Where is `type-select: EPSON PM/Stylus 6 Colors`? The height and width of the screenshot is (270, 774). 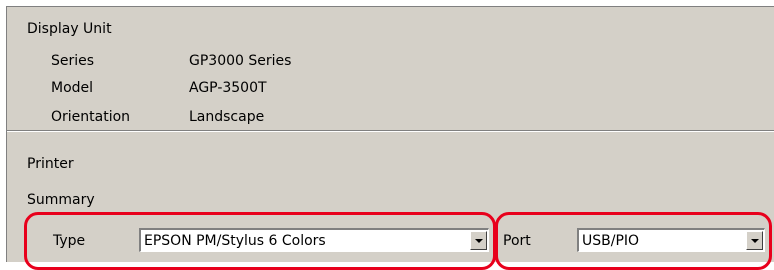
type-select: EPSON PM/Stylus 6 Colors is located at coordinates (314, 240).